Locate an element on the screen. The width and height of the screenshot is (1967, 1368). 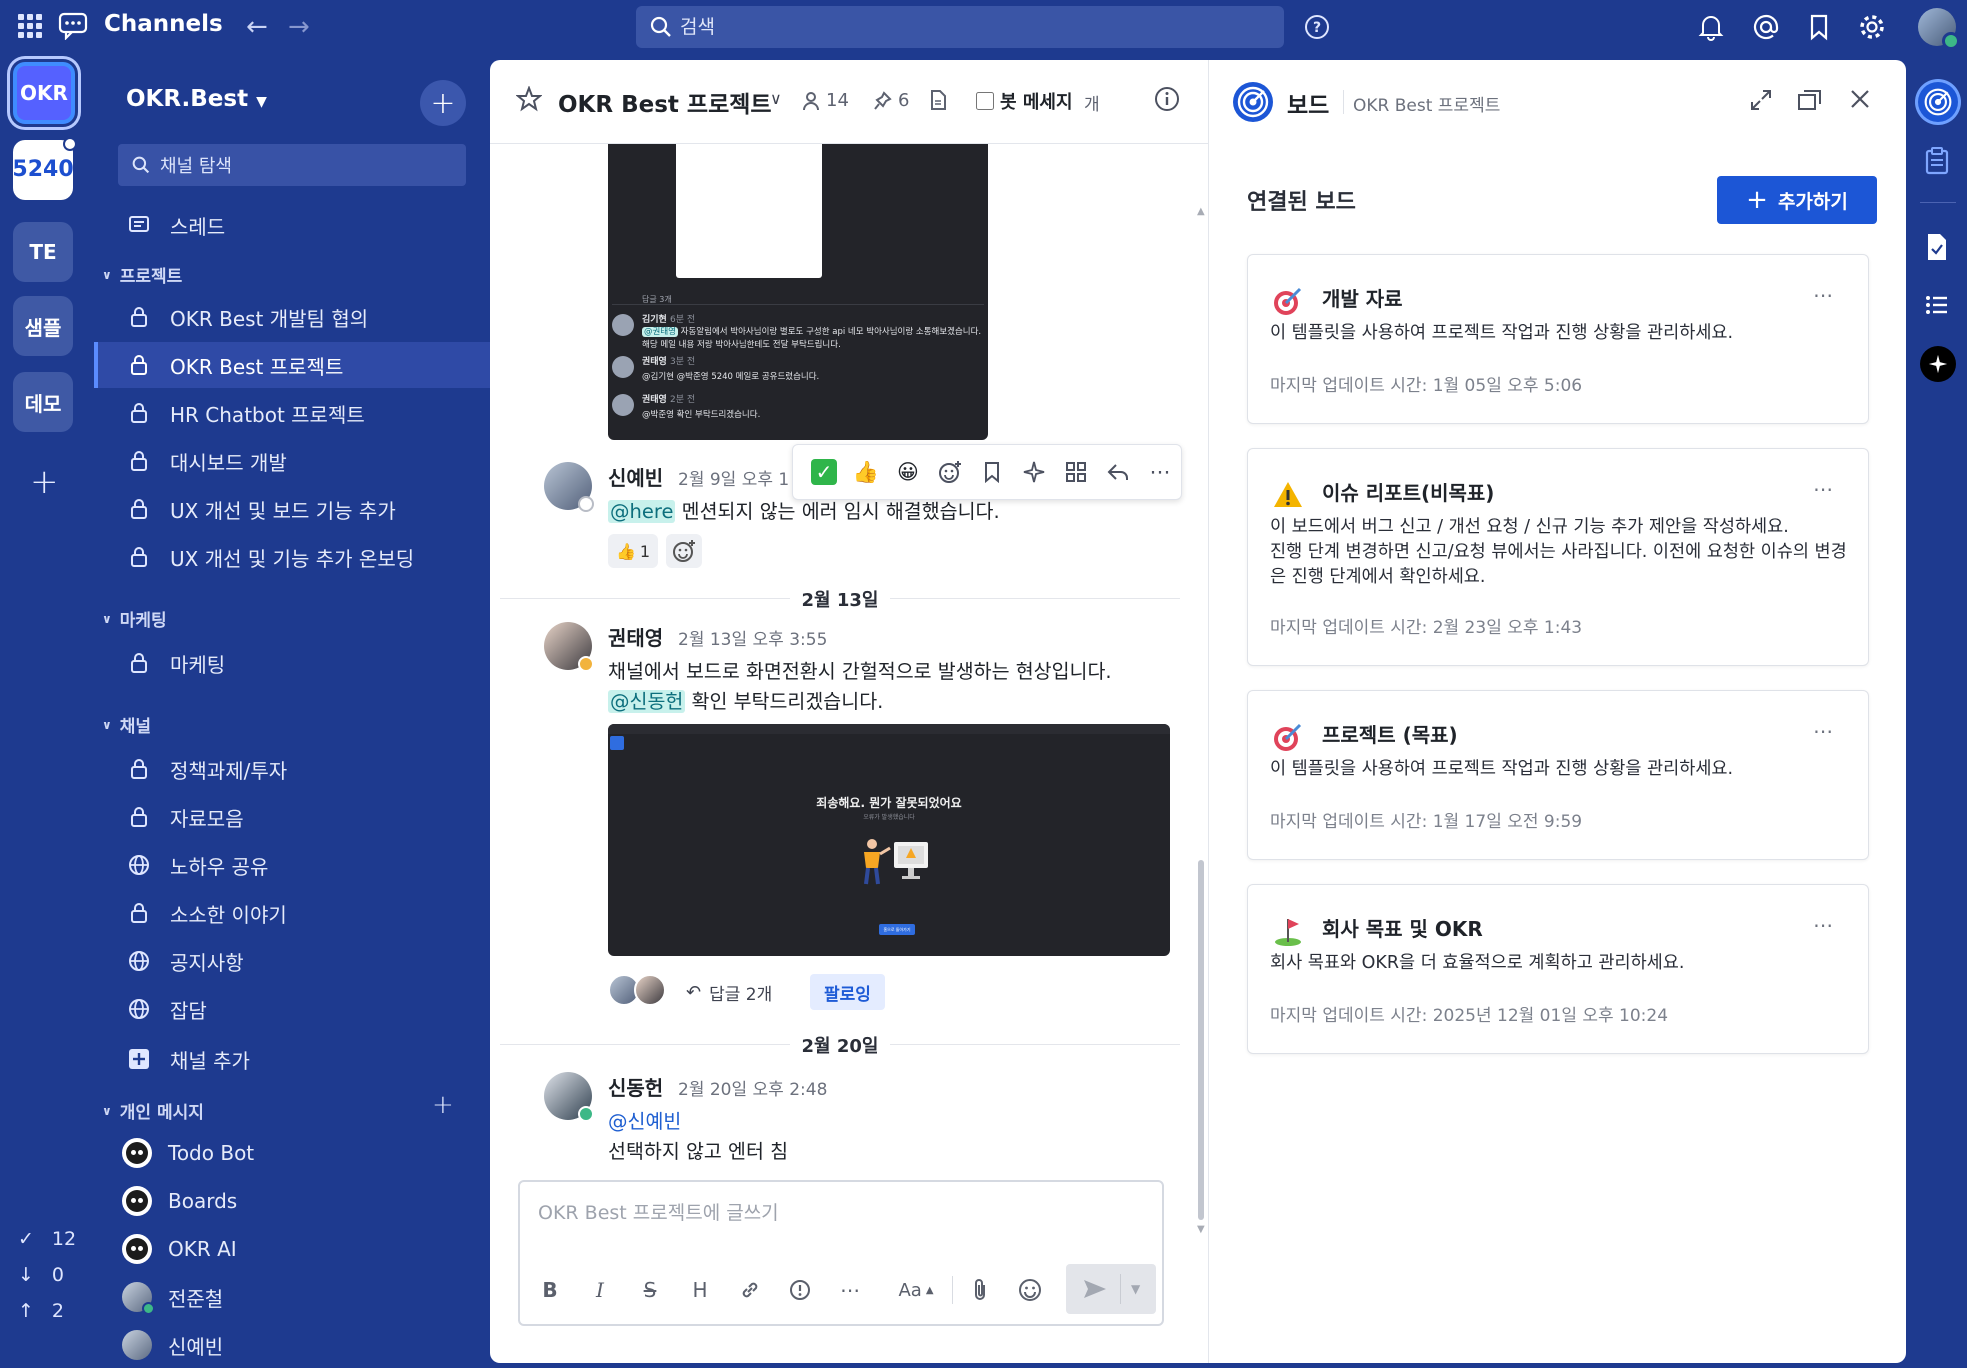
pinned-count: 6 is located at coordinates (891, 100).